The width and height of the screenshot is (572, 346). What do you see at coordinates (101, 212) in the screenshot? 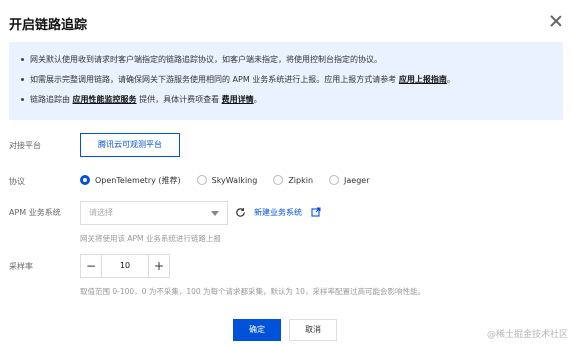
I see `apm-select-placeholder: 请选择` at bounding box center [101, 212].